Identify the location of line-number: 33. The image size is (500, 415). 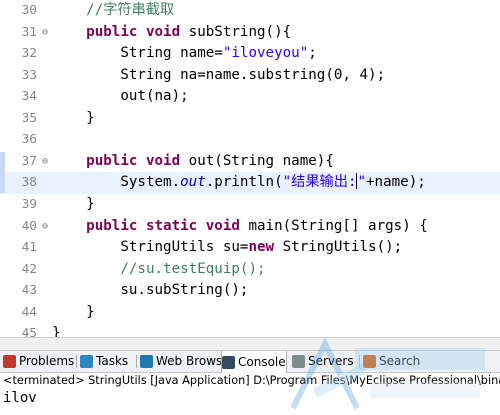
(29, 75).